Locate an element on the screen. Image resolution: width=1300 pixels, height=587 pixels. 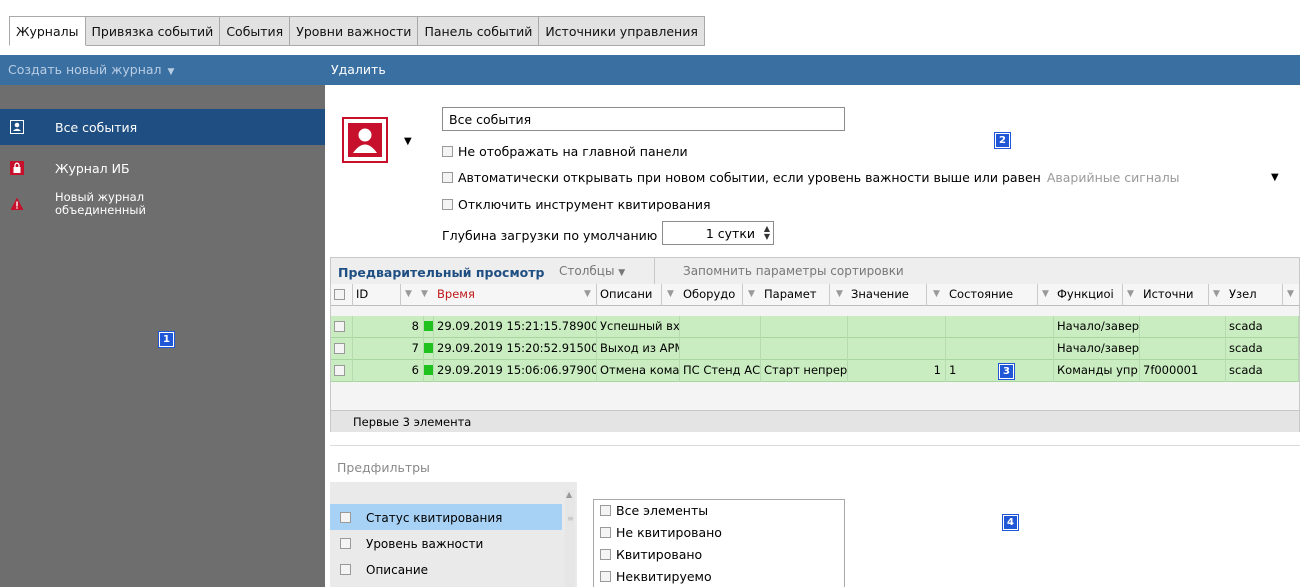
cell-source is located at coordinates (1183, 349).